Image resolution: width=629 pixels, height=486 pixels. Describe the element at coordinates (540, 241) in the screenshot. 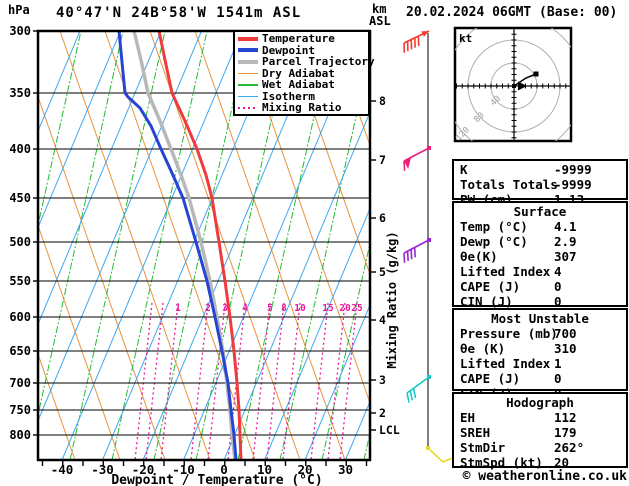

I see `panel-row: Dewp (°C) 2.9` at that location.